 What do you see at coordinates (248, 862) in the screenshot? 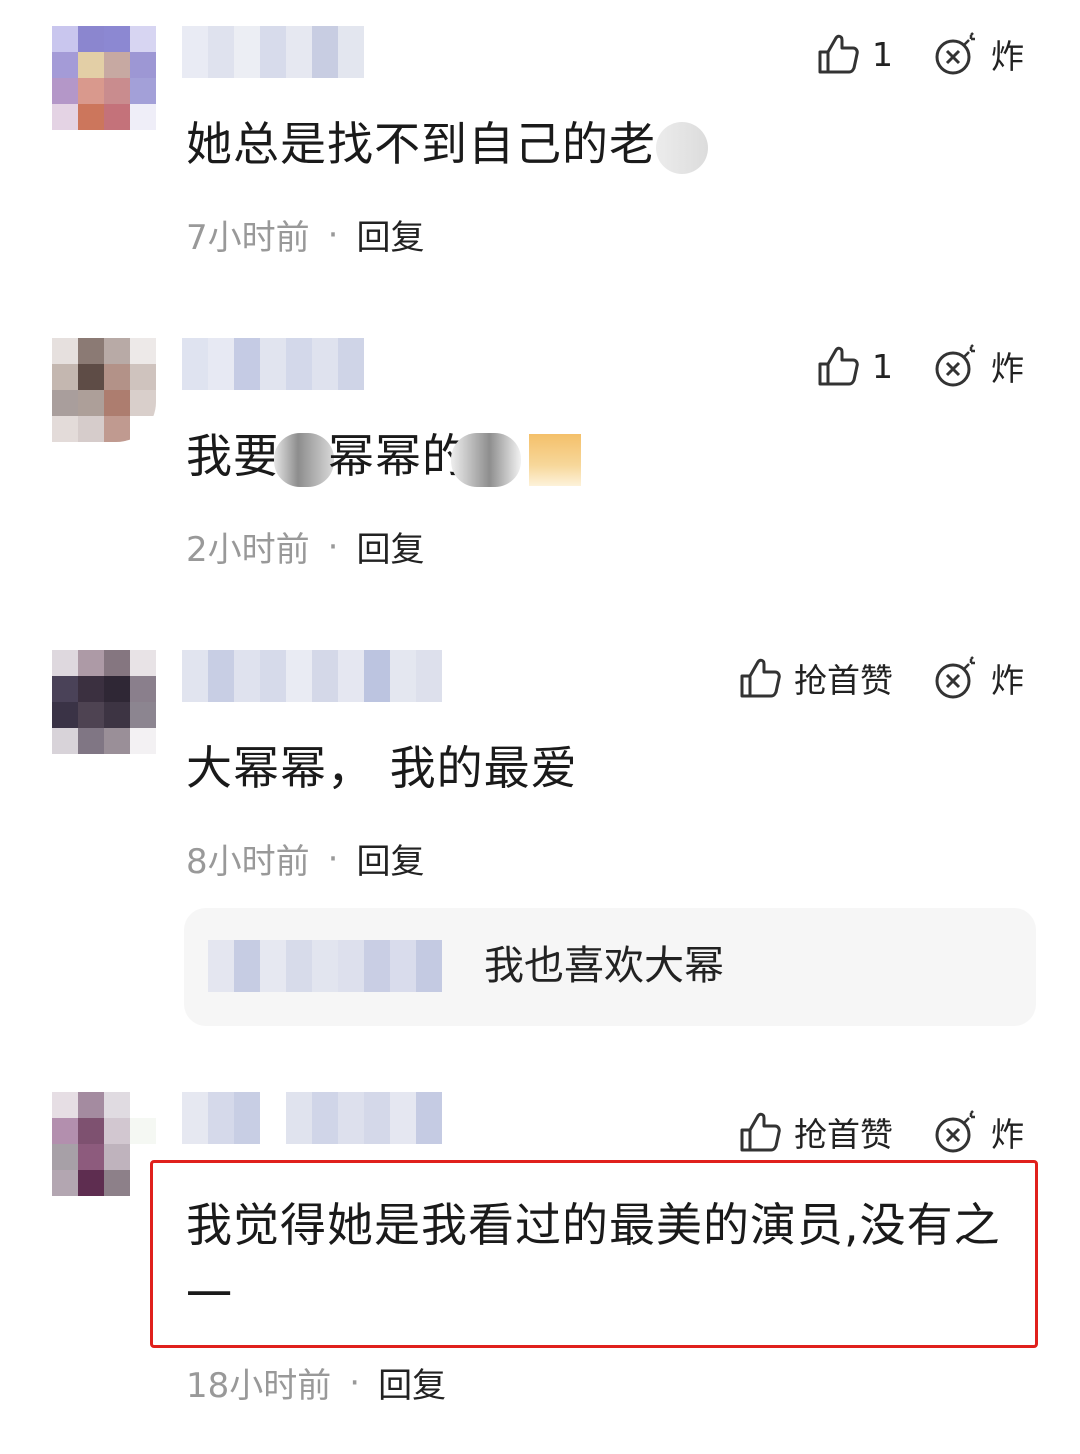
I see `timestamp: 8小时前` at bounding box center [248, 862].